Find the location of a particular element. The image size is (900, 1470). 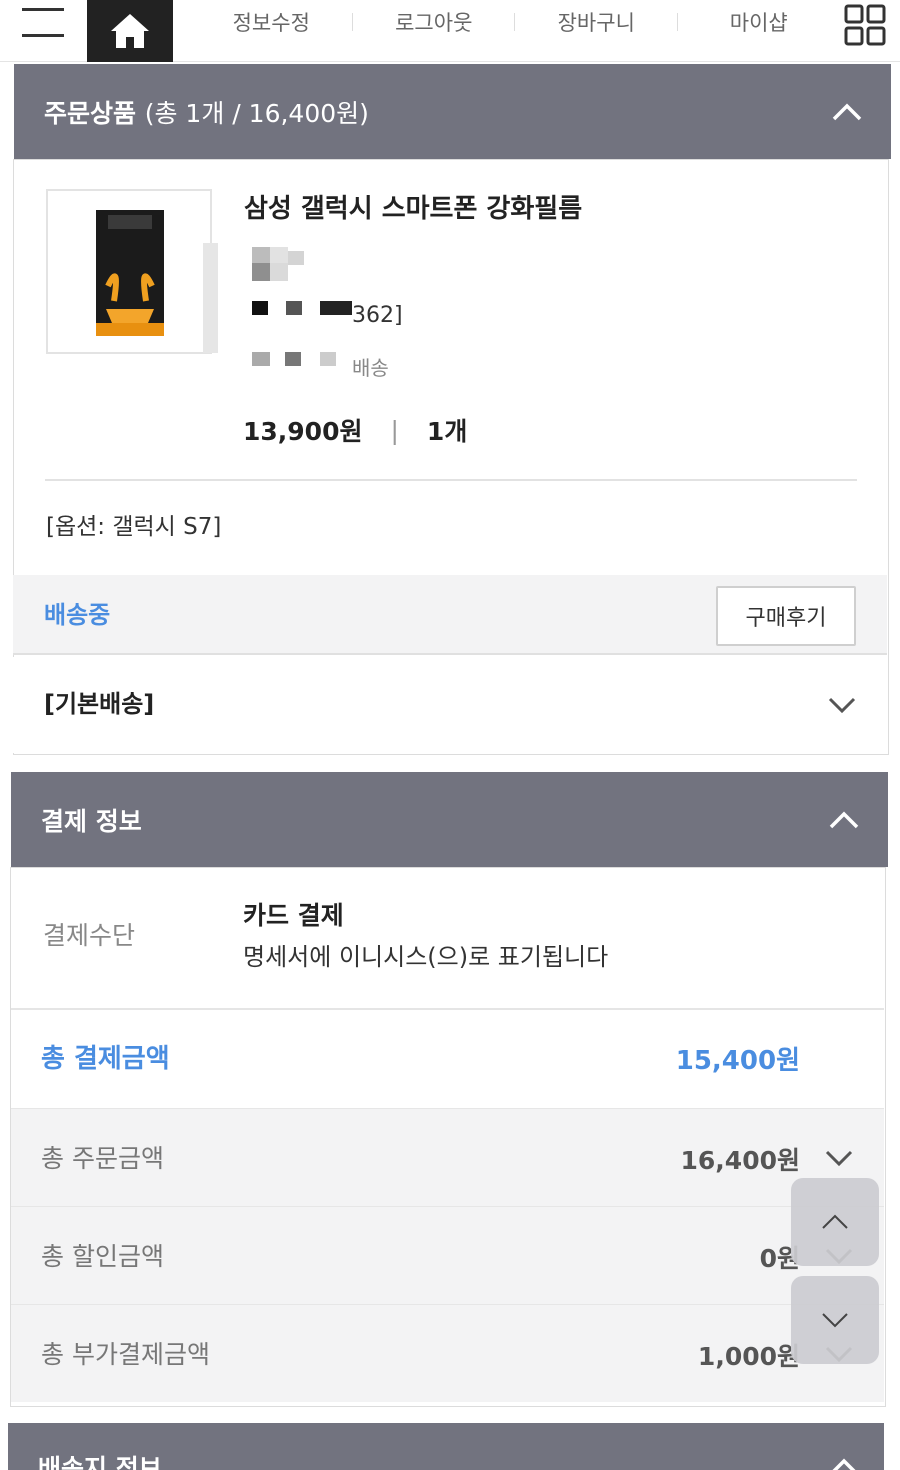

nav-links: 정보수정 로그아웃 장바구니 마이샵 is located at coordinates (515, 22).